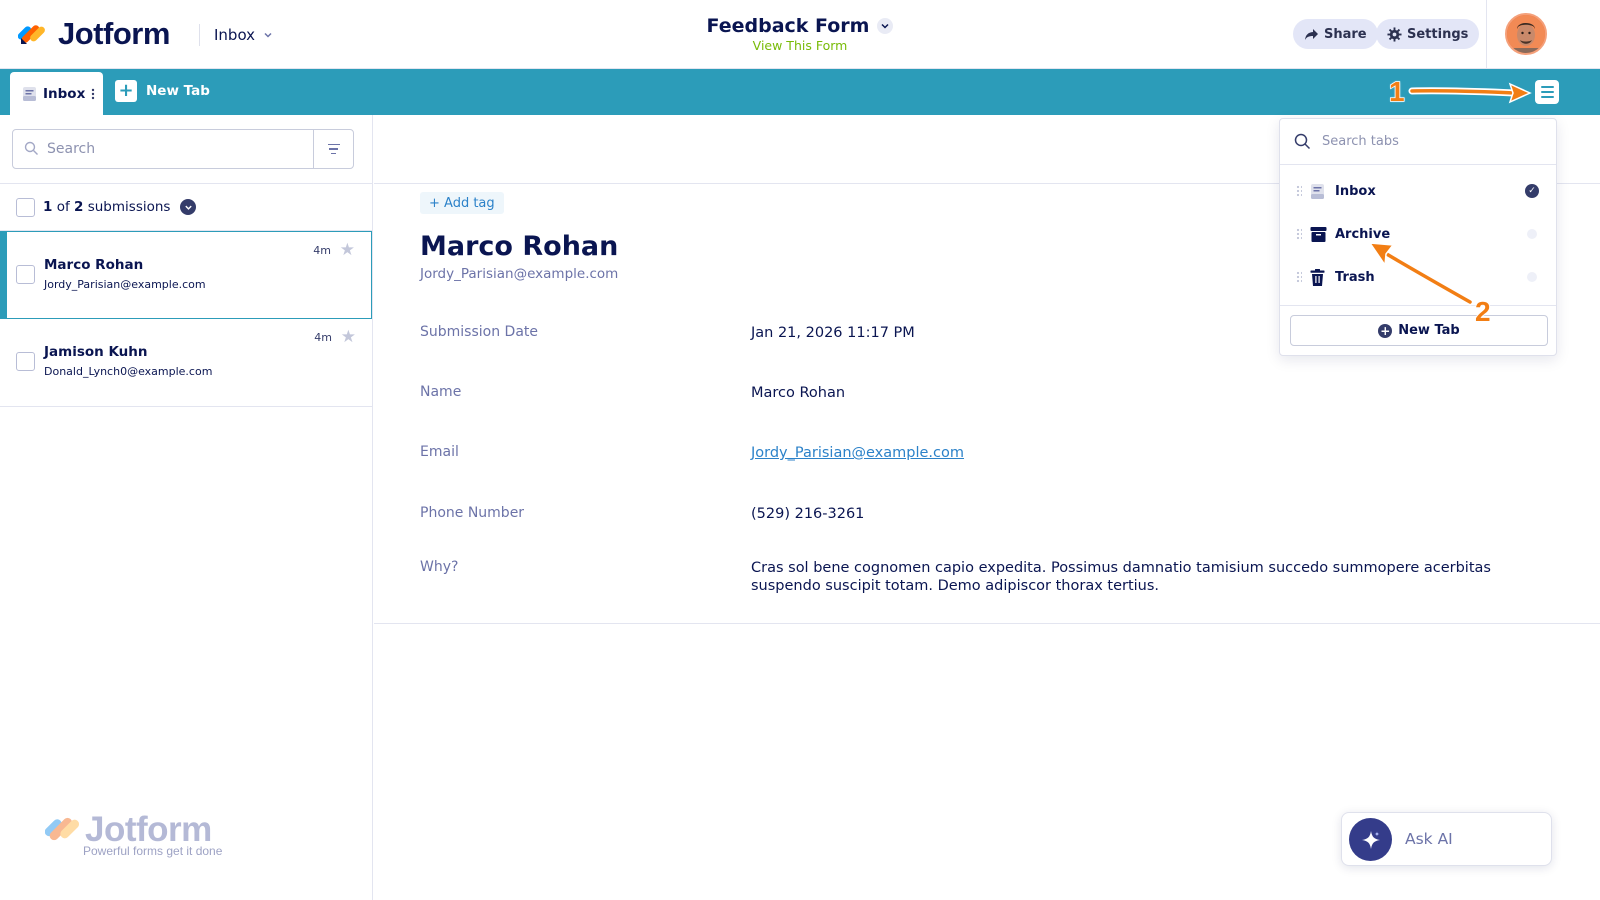  I want to click on email-link: Jordy_Parisian@example.com, so click(857, 453).